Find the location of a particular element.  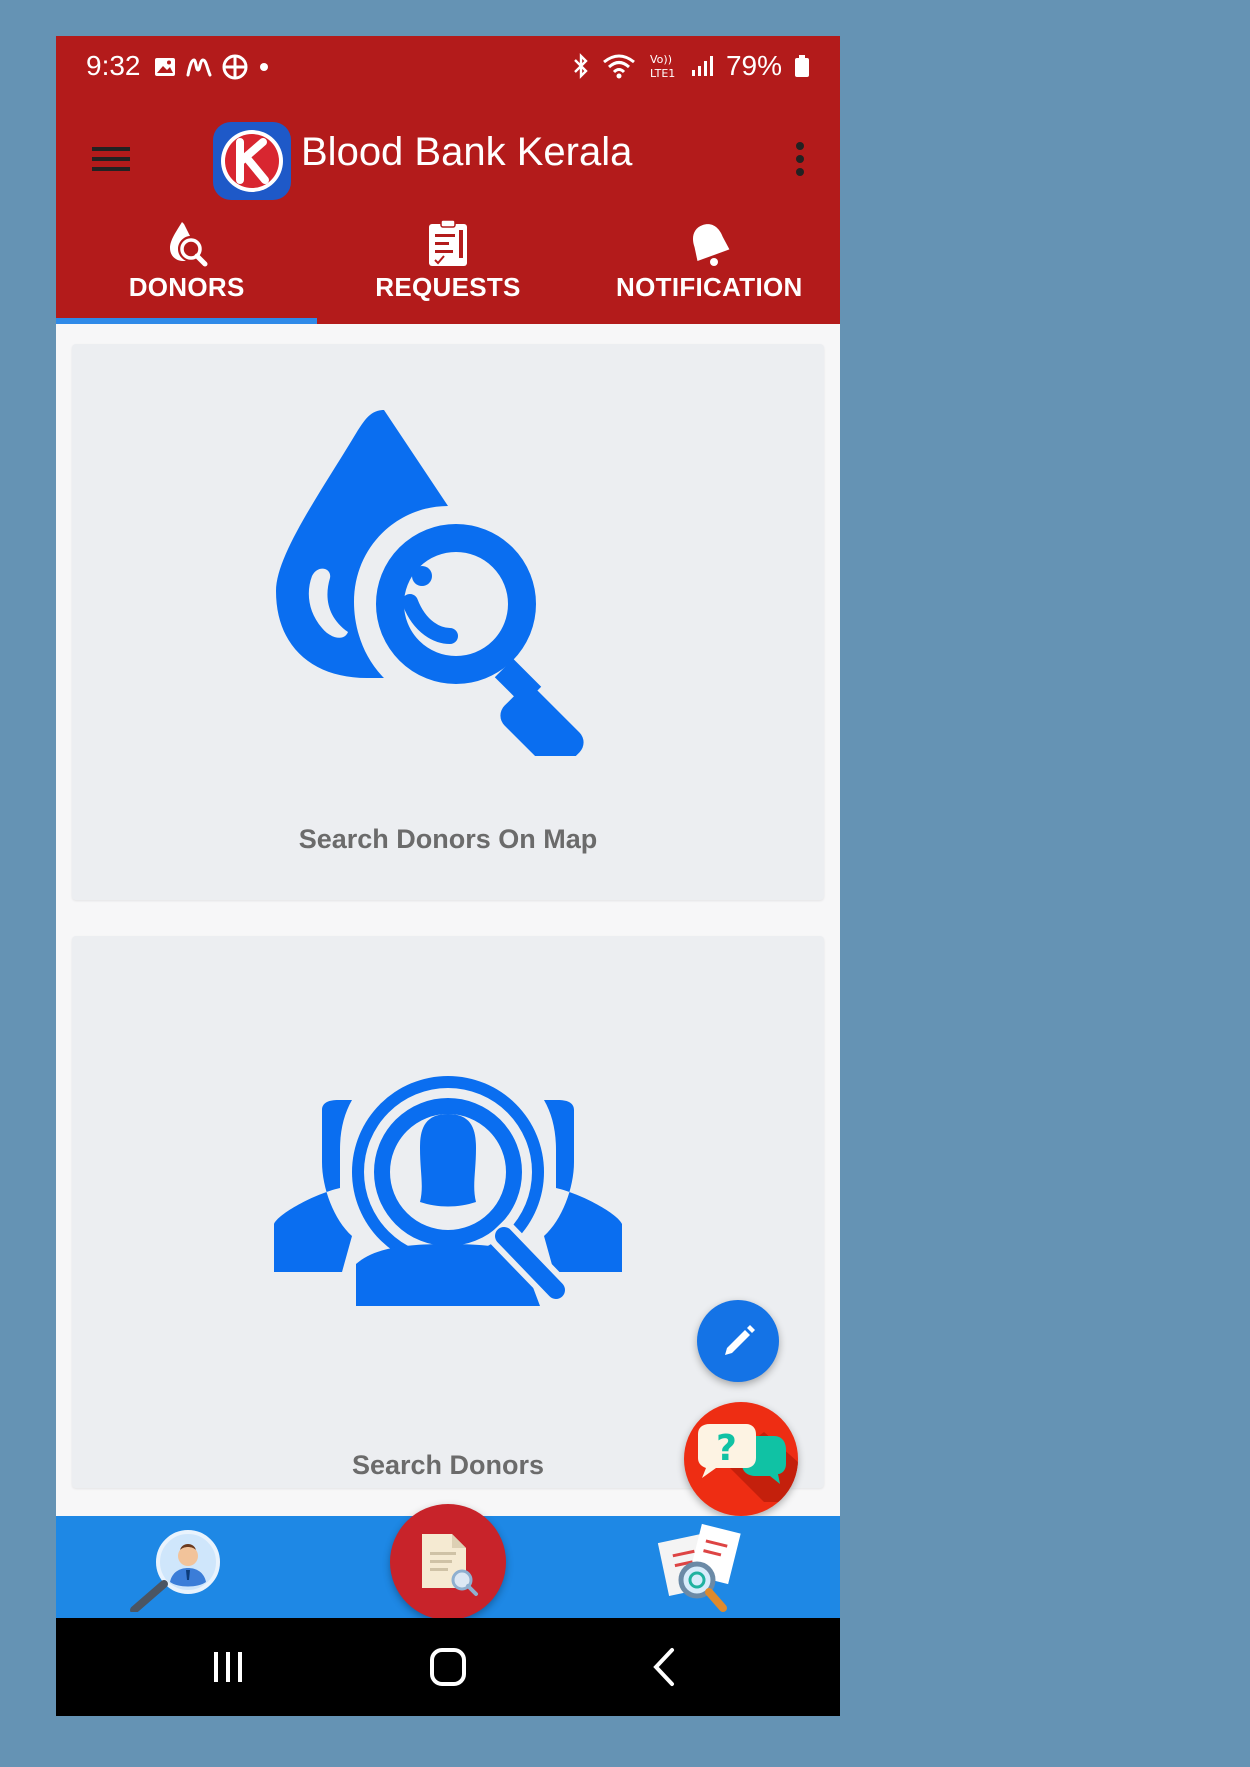

gallery-icon is located at coordinates (165, 67).